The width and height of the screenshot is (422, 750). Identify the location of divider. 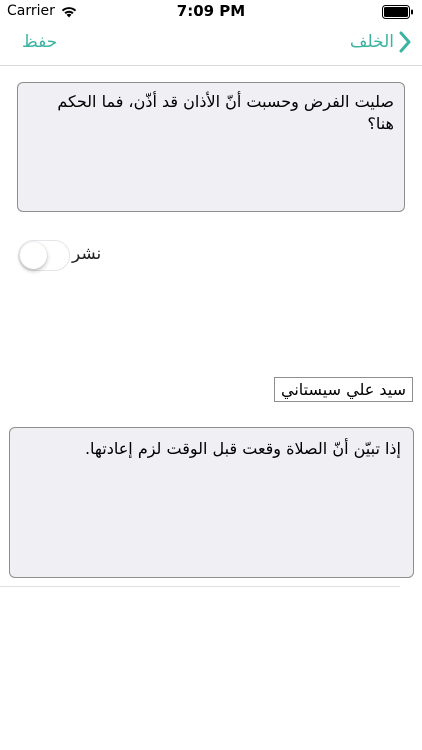
(200, 586).